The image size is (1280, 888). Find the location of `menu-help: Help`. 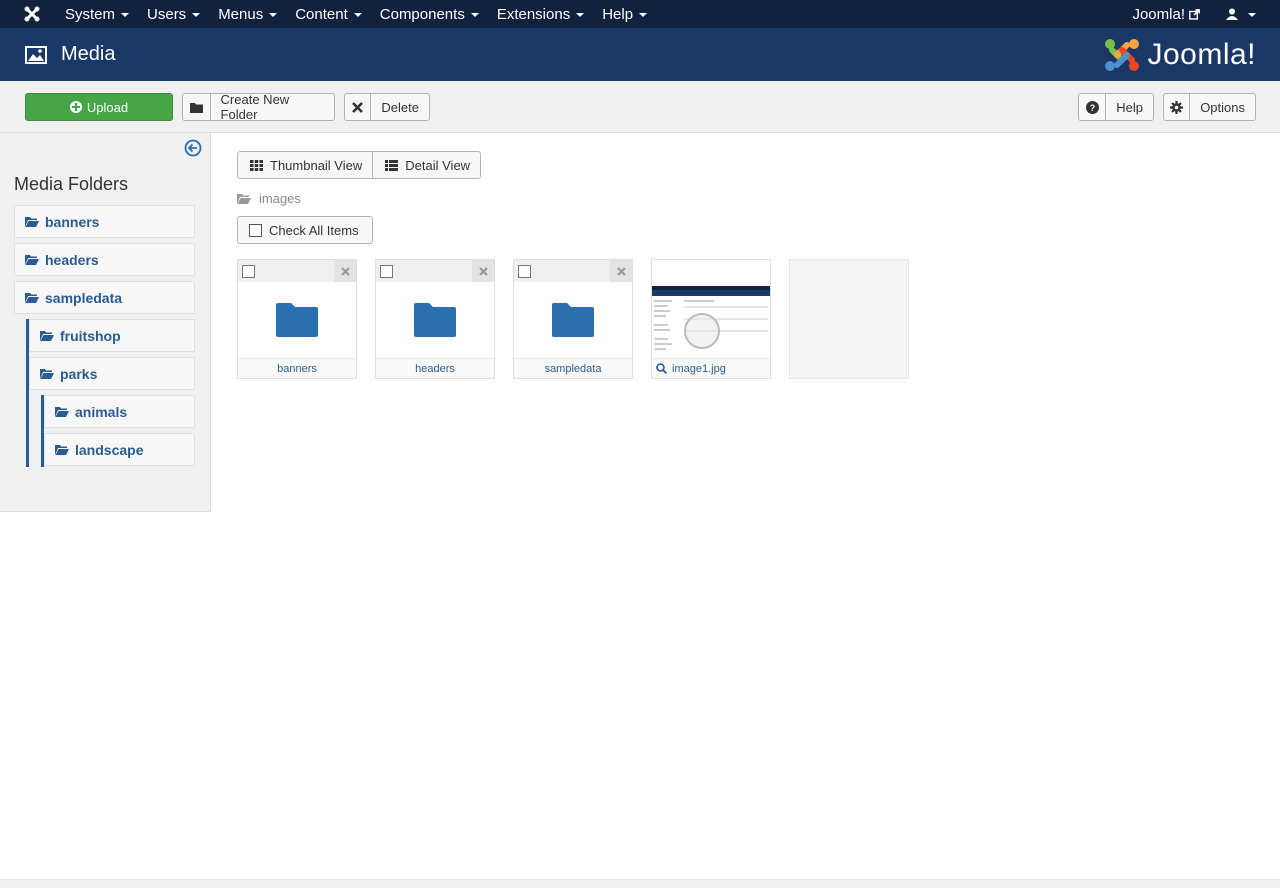

menu-help: Help is located at coordinates (624, 14).